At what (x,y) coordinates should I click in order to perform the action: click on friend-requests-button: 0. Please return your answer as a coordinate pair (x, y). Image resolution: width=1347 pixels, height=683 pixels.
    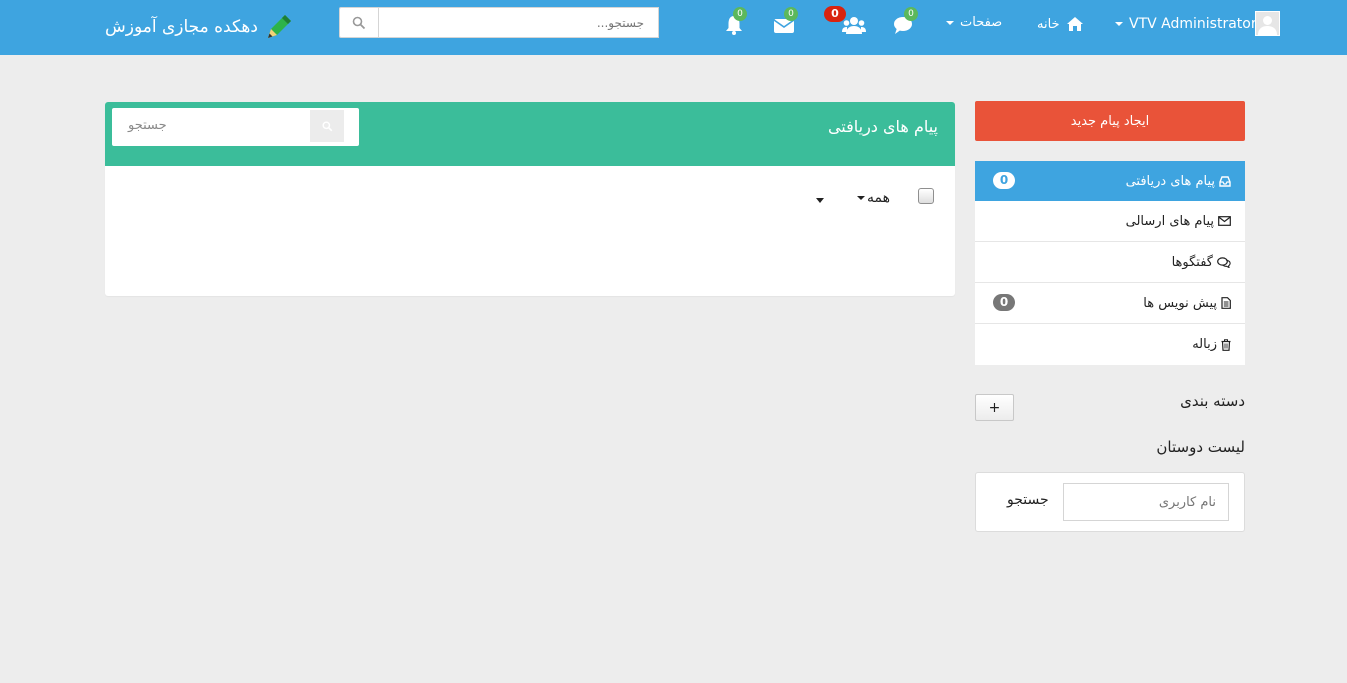
    Looking at the image, I should click on (845, 22).